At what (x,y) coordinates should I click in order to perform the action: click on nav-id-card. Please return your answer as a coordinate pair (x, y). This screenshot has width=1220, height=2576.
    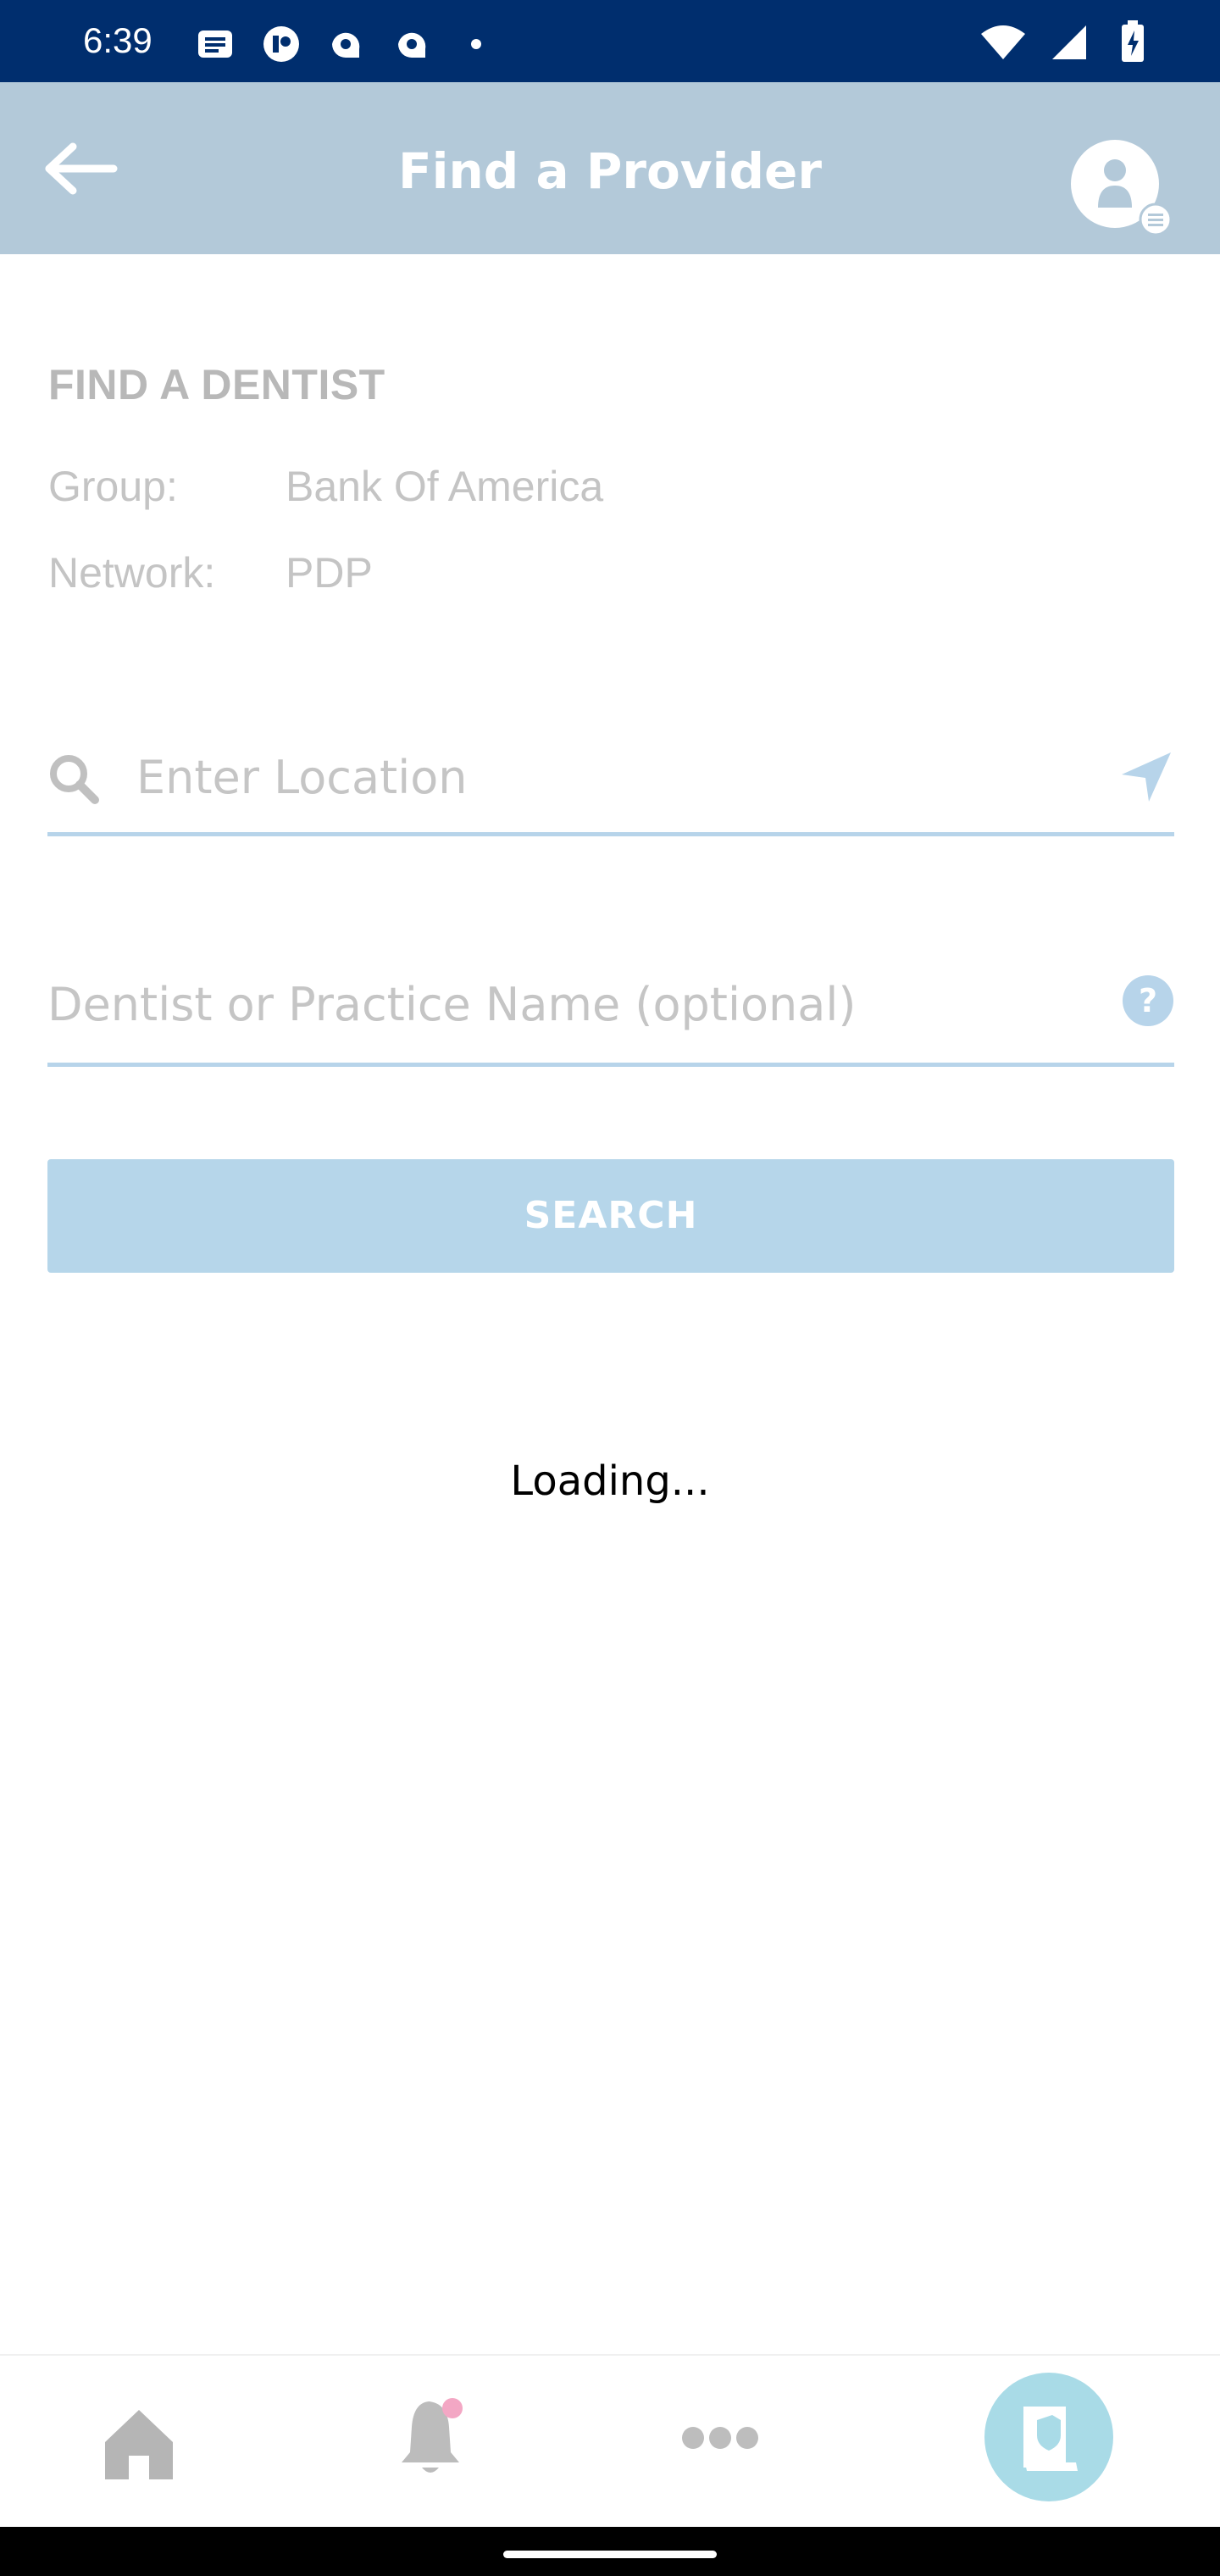
    Looking at the image, I should click on (1049, 2437).